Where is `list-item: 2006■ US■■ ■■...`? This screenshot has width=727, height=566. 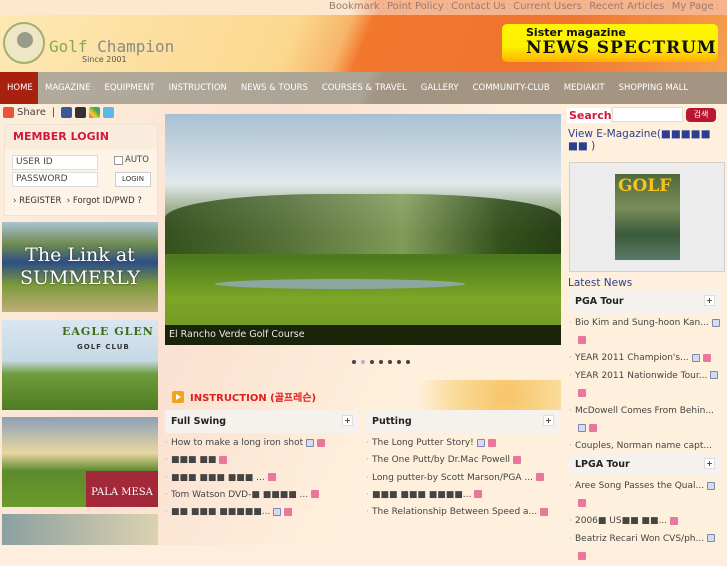
list-item: 2006■ US■■ ■■... is located at coordinates (645, 522).